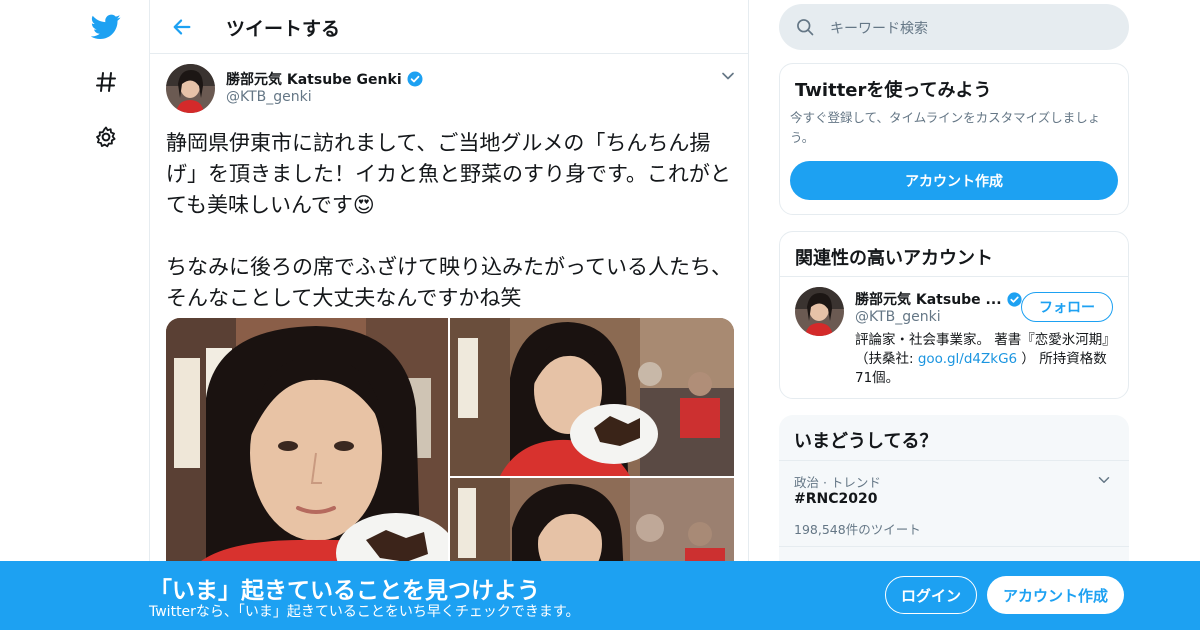 The height and width of the screenshot is (630, 1200). What do you see at coordinates (269, 97) in the screenshot?
I see `author-handle: @KTB_genki` at bounding box center [269, 97].